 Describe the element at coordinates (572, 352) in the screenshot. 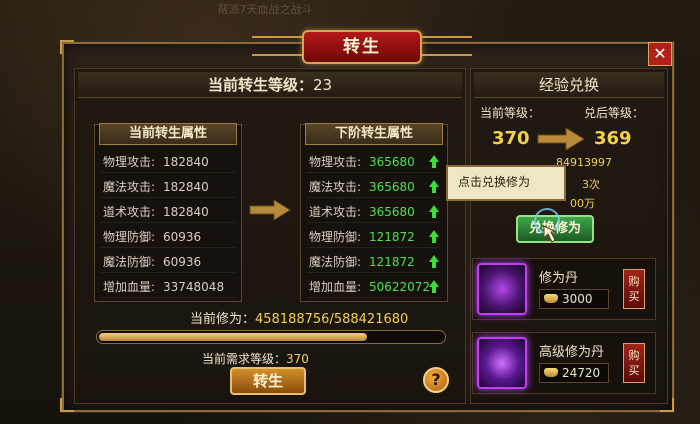

I see `item-name: 高级修为丹` at that location.